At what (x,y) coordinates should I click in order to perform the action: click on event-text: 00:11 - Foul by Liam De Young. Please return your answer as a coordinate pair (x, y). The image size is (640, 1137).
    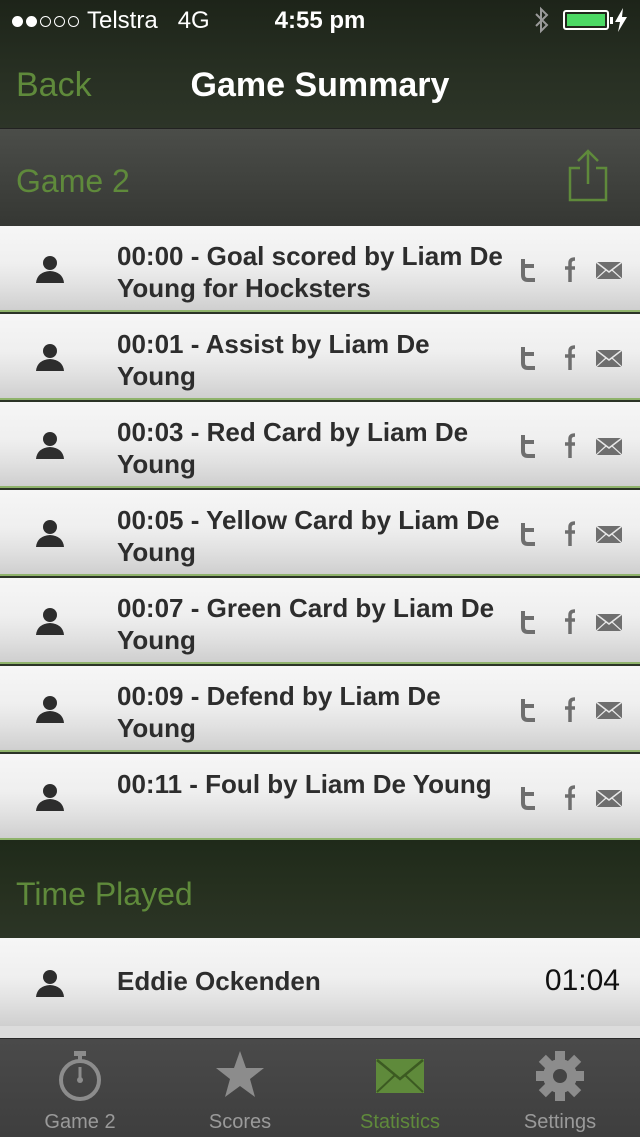
    Looking at the image, I should click on (304, 784).